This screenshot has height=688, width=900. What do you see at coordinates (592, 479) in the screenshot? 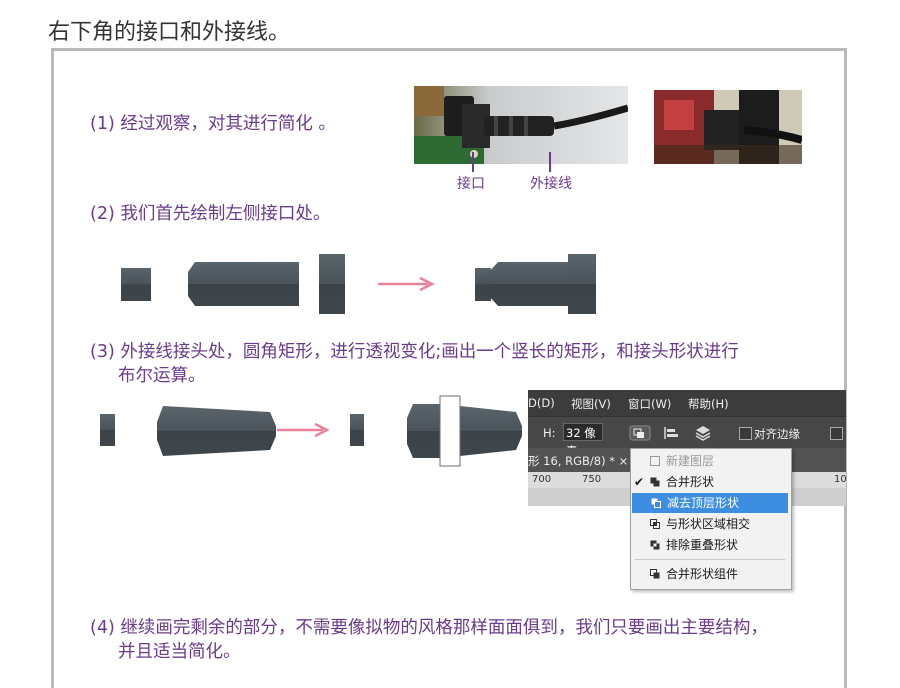
I see `ruler-mark: 750` at bounding box center [592, 479].